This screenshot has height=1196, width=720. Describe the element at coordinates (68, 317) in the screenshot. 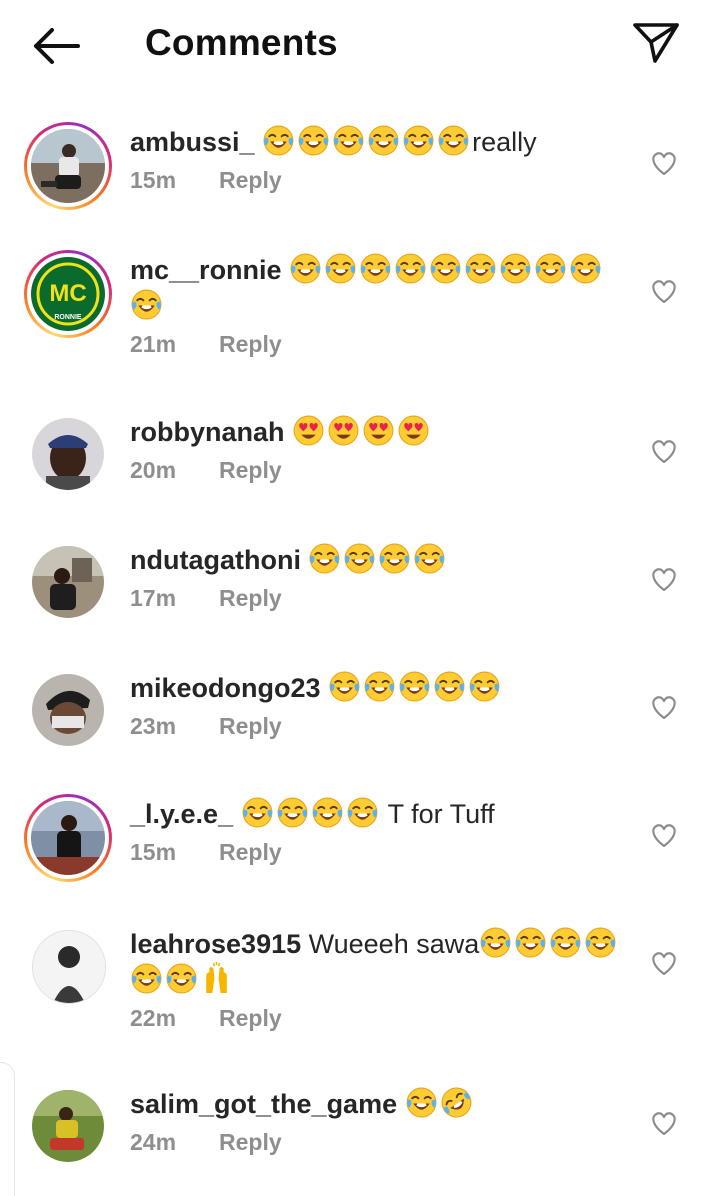

I see `avatar-logo-subtext: RONNIE` at that location.